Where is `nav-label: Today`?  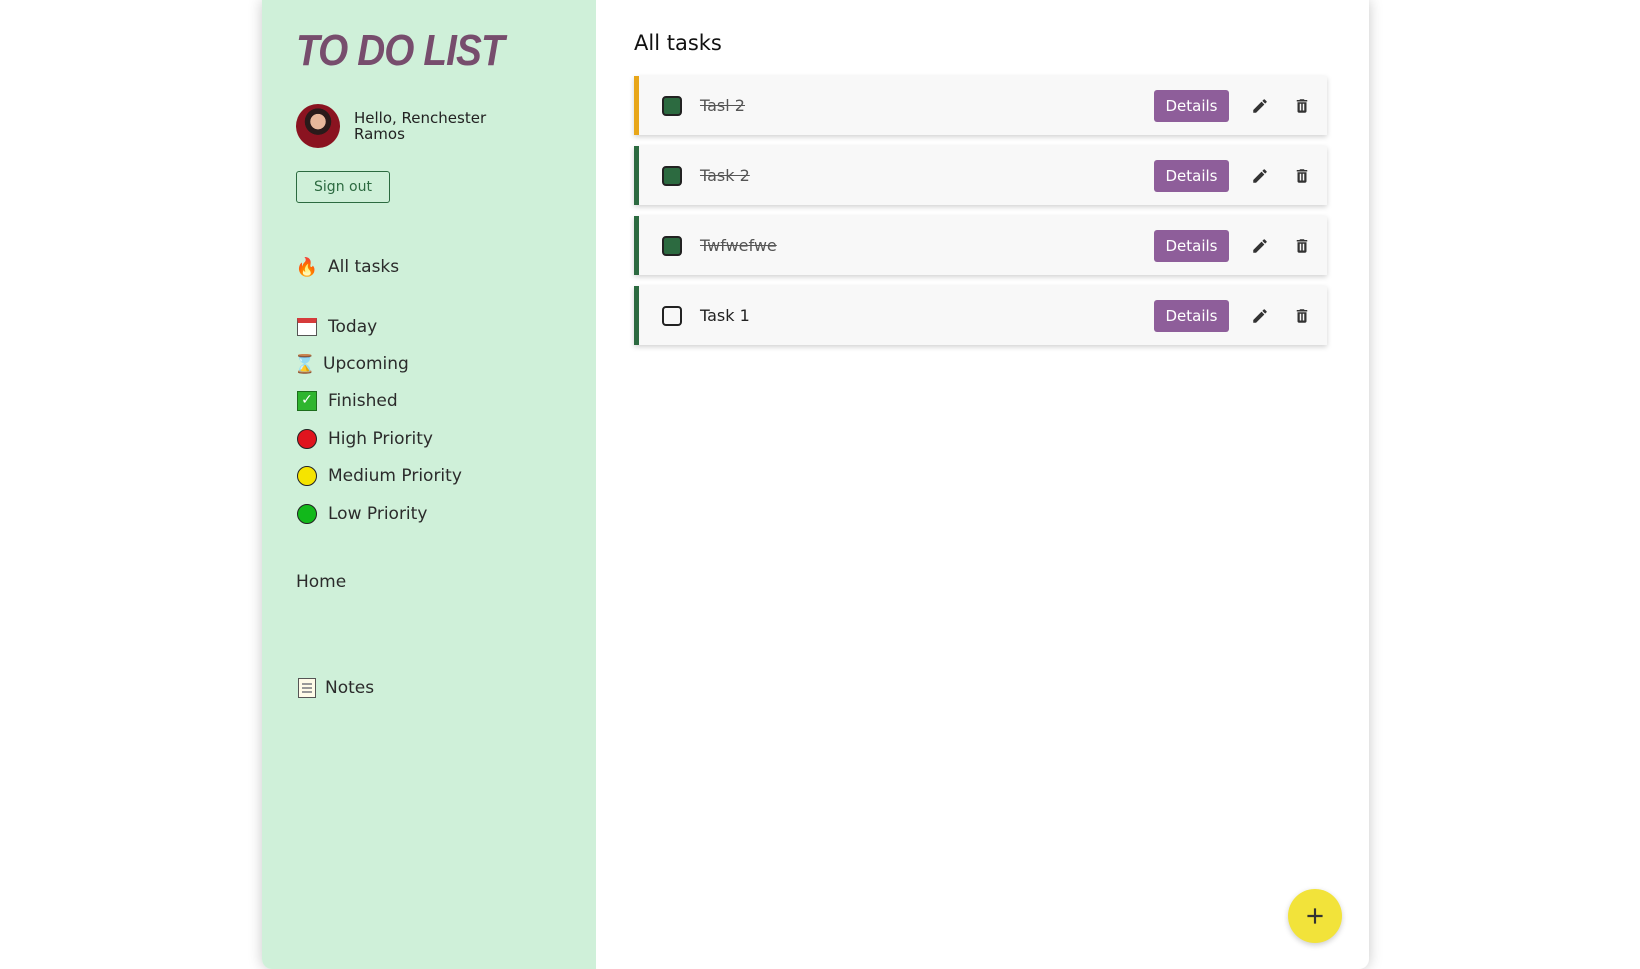
nav-label: Today is located at coordinates (353, 327).